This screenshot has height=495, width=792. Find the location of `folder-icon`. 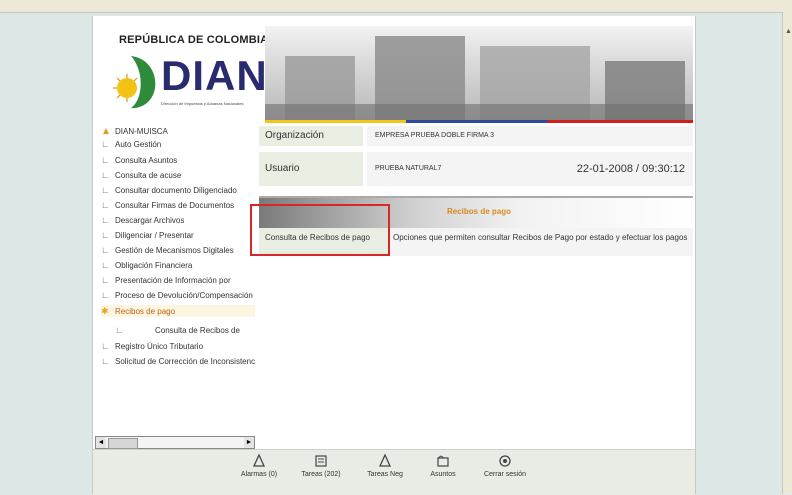

folder-icon is located at coordinates (443, 461).